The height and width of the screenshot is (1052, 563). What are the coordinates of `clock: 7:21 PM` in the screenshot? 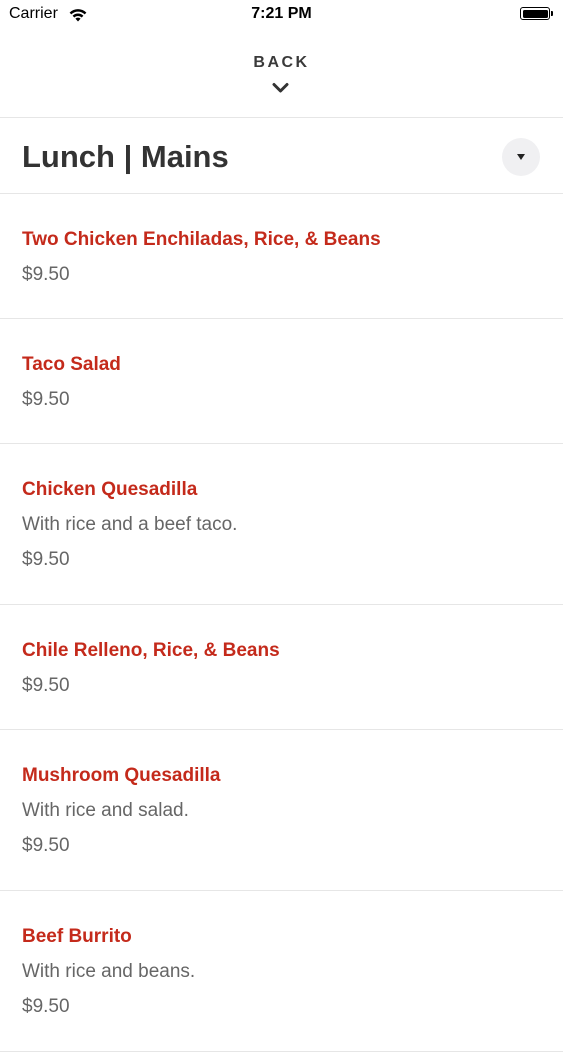 It's located at (281, 13).